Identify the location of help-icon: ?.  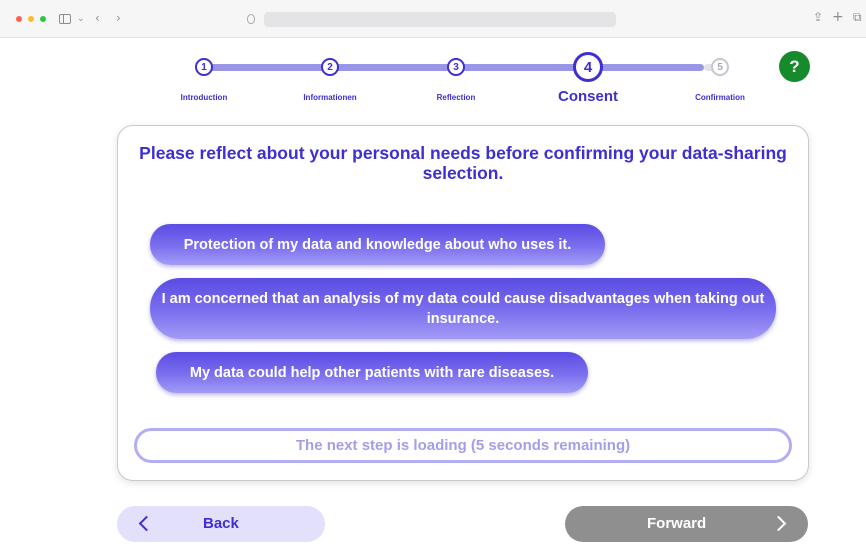
(794, 66).